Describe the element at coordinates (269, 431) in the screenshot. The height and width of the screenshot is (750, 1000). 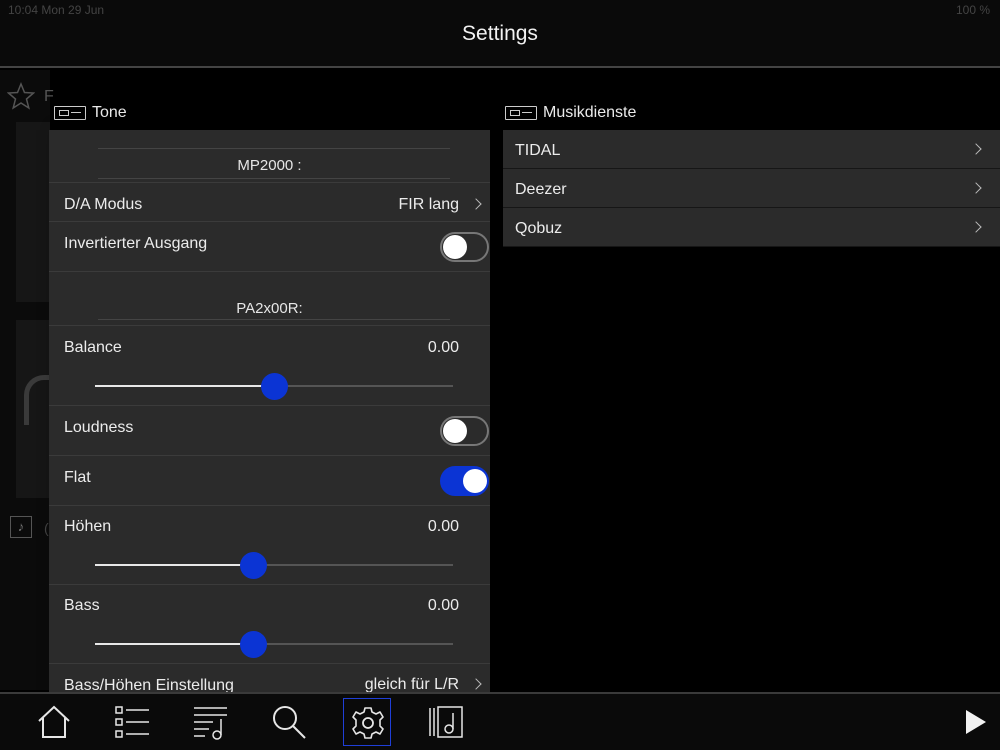
I see `loudness-row: Loudness` at that location.